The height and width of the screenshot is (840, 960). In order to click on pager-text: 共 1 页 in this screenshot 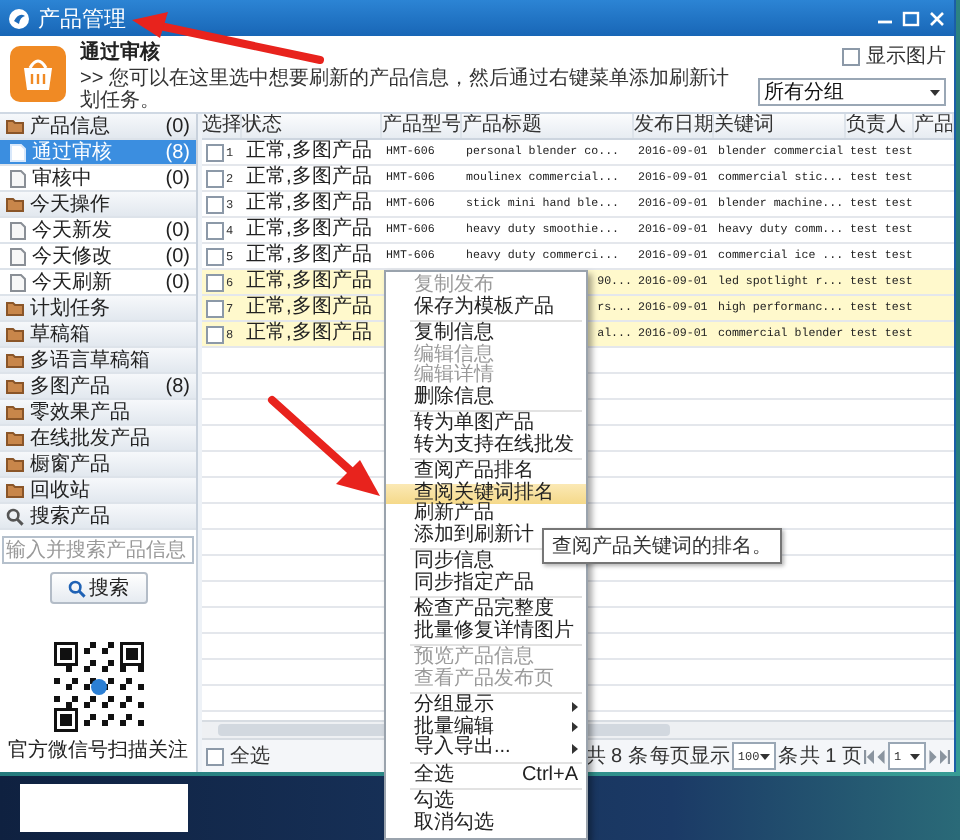, I will do `click(830, 756)`.